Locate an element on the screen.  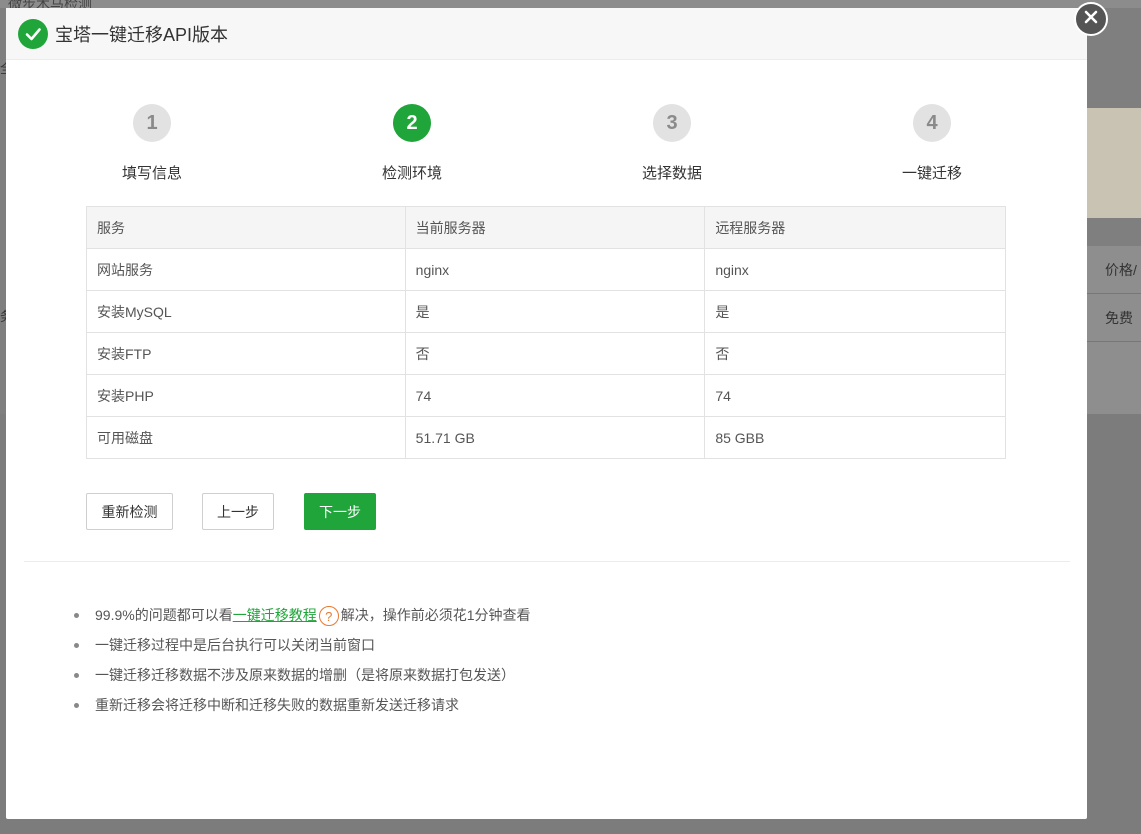
table-row: 安装FTP 否 否 is located at coordinates (546, 353).